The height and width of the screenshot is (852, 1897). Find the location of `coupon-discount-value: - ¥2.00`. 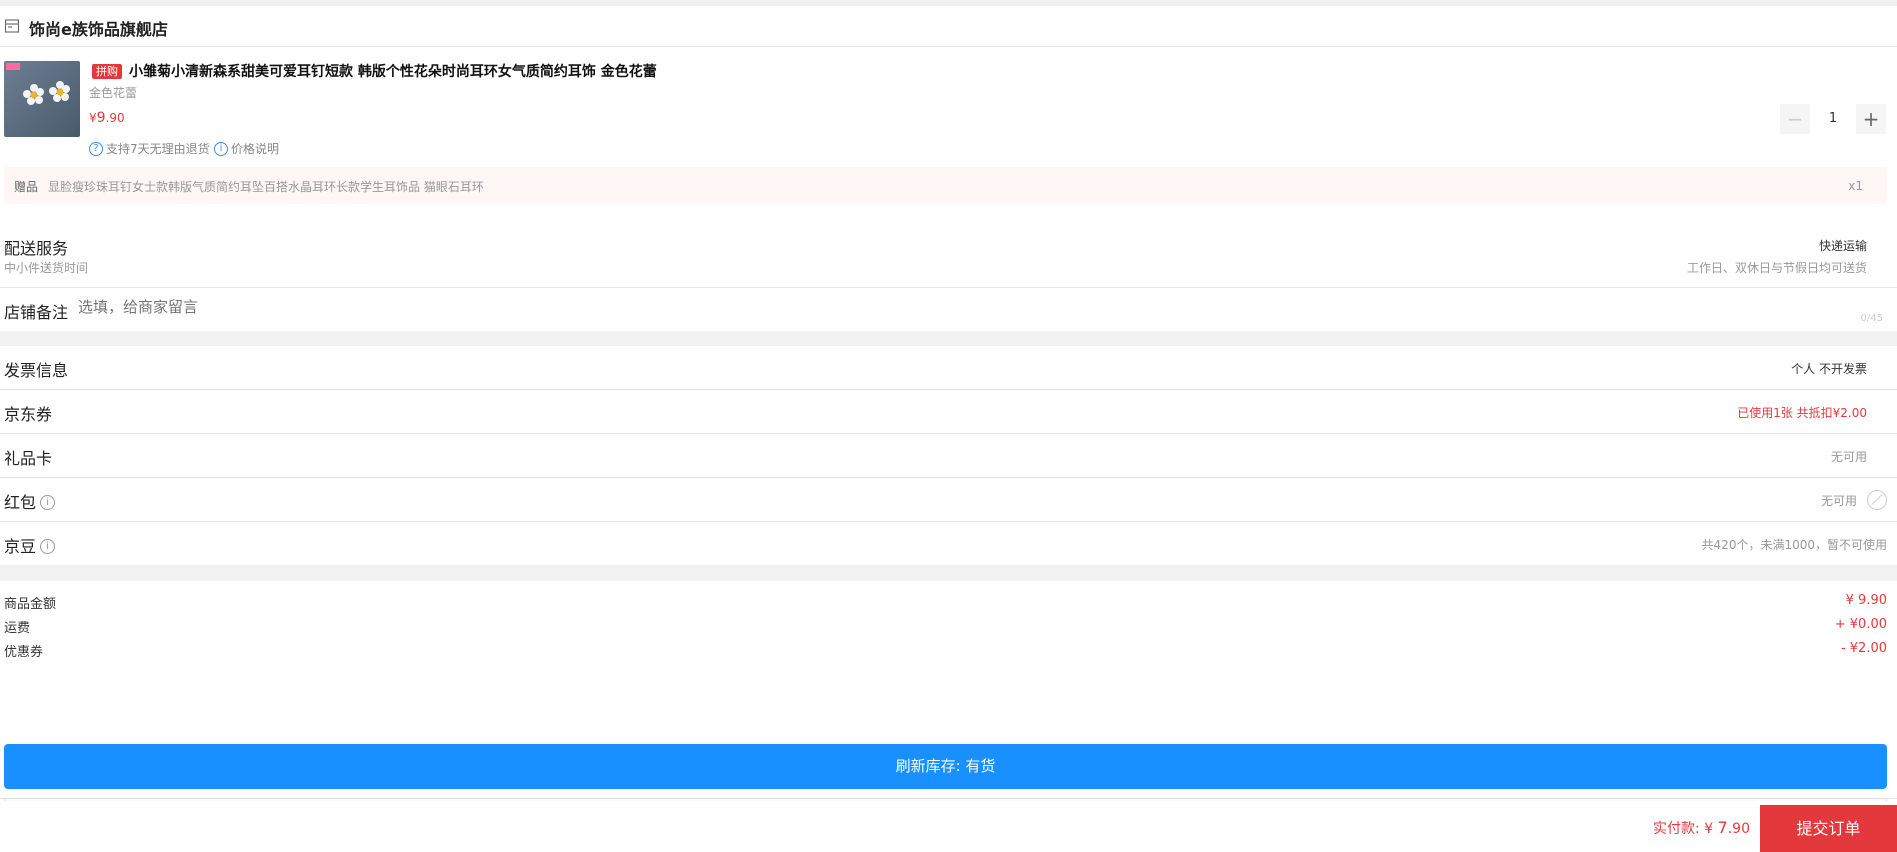

coupon-discount-value: - ¥2.00 is located at coordinates (1863, 648).